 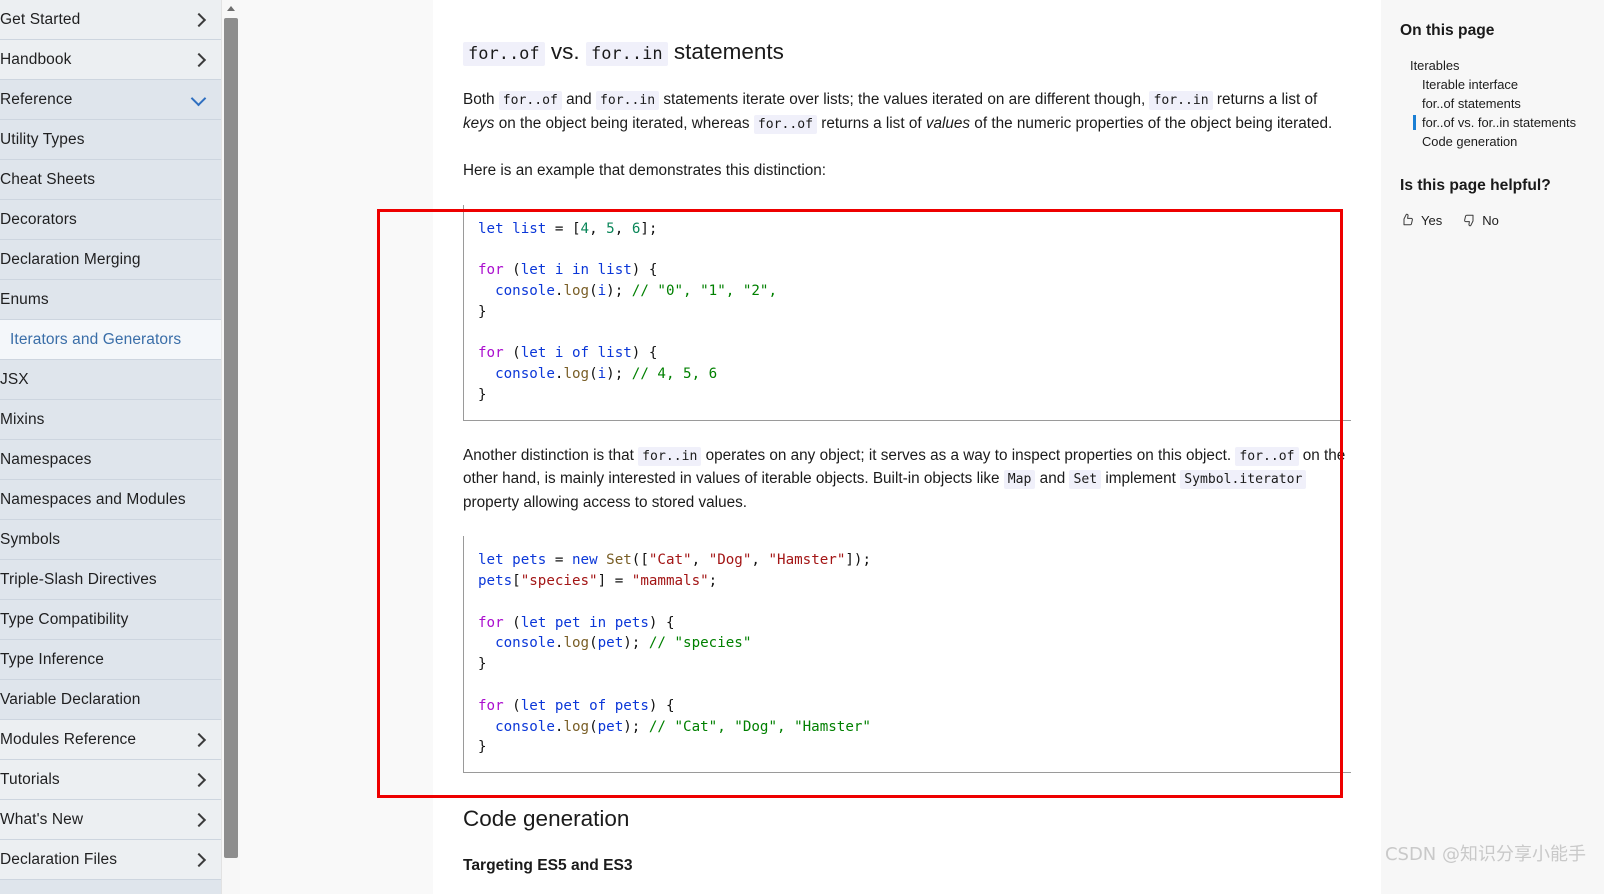 What do you see at coordinates (110, 580) in the screenshot?
I see `sidebar-item-triple-slash-directives: Triple-Slash Directives` at bounding box center [110, 580].